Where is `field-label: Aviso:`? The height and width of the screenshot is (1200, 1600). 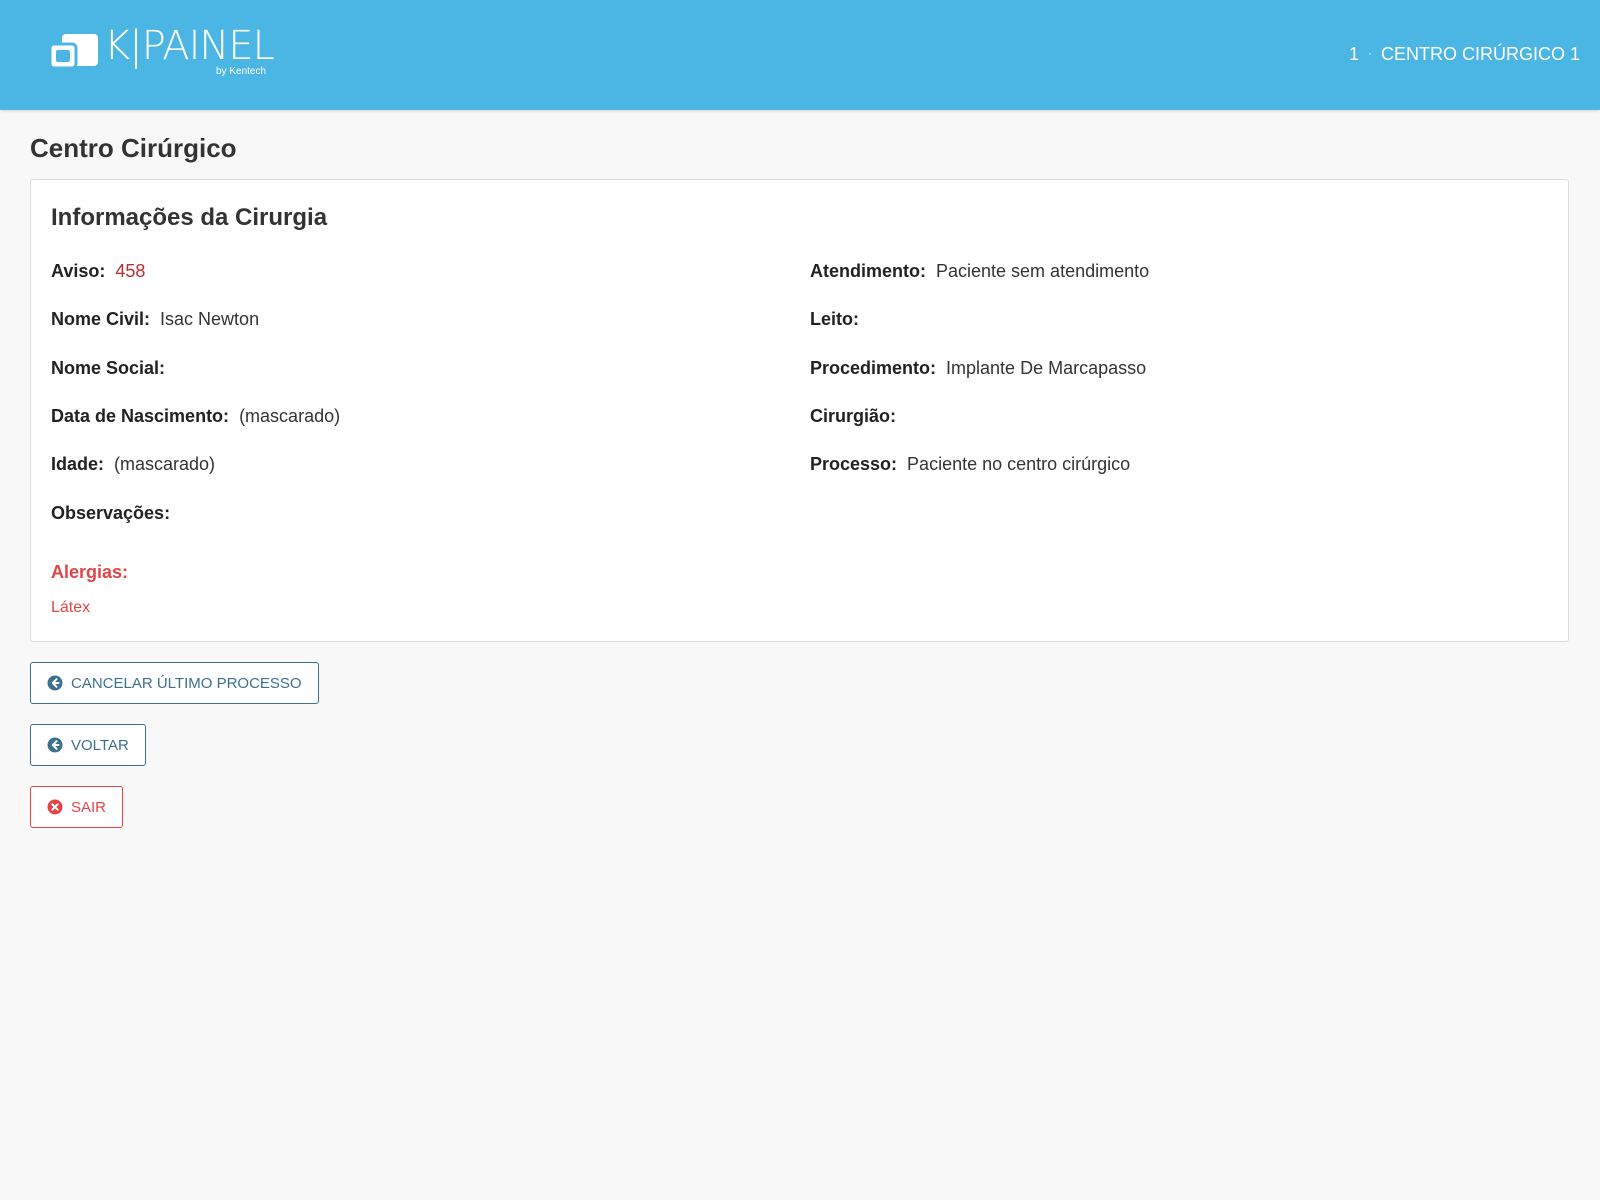 field-label: Aviso: is located at coordinates (78, 271).